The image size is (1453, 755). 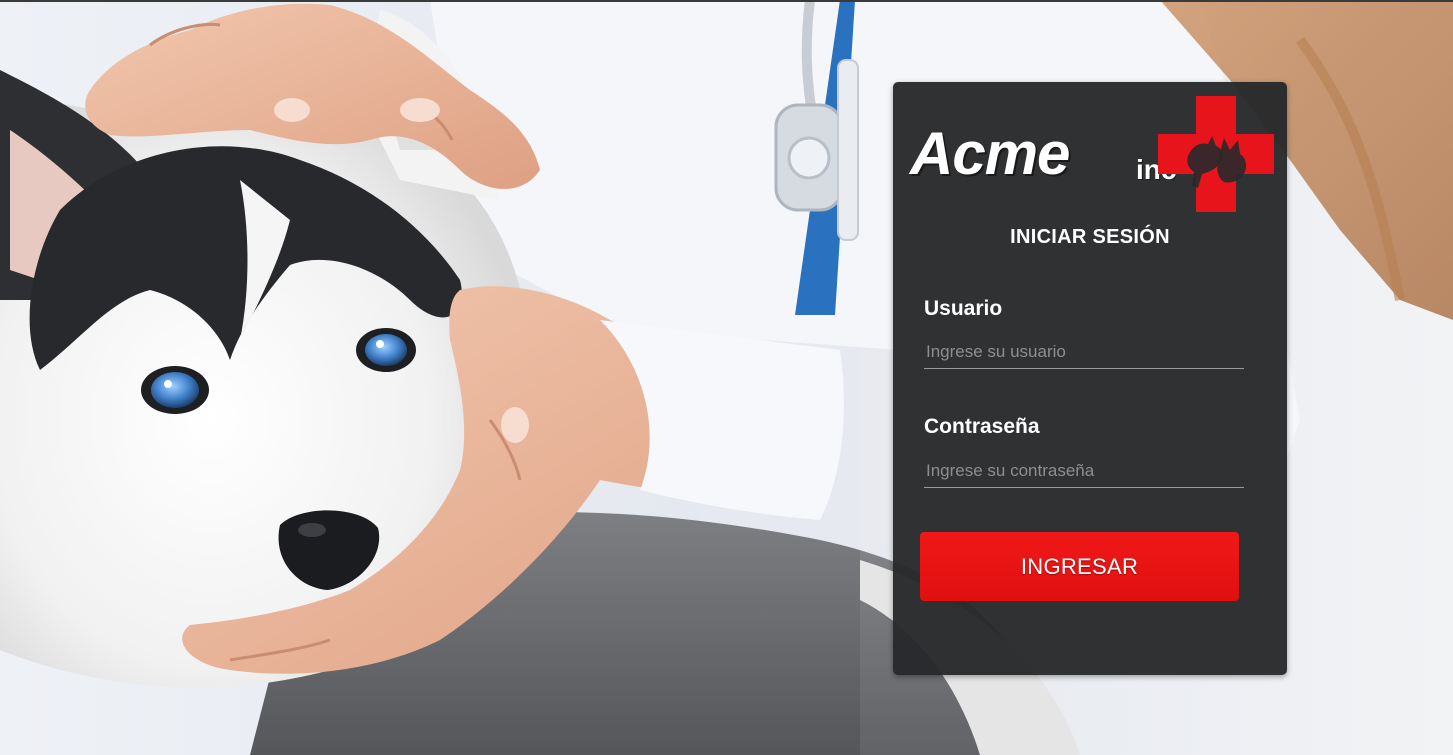 I want to click on password-label: Contraseña, so click(x=982, y=426).